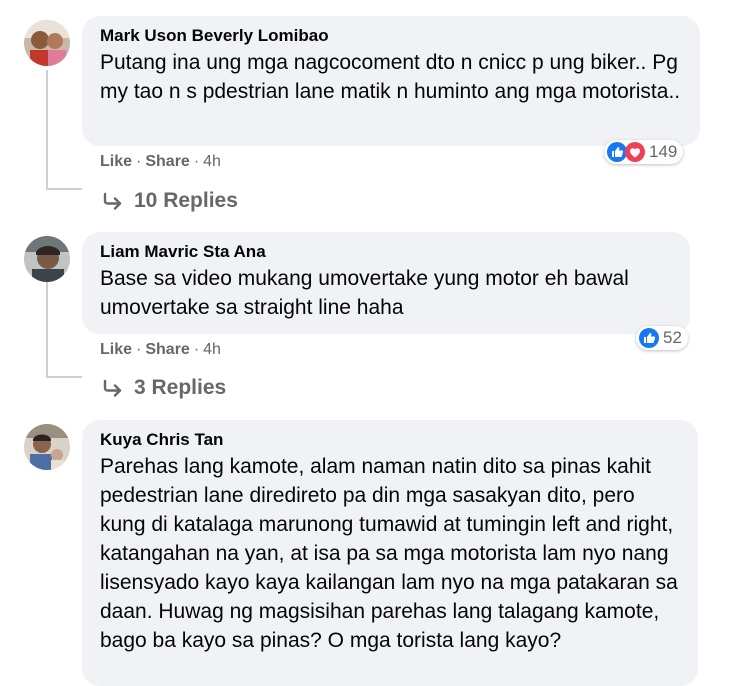  Describe the element at coordinates (663, 151) in the screenshot. I see `reaction-count: 149` at that location.